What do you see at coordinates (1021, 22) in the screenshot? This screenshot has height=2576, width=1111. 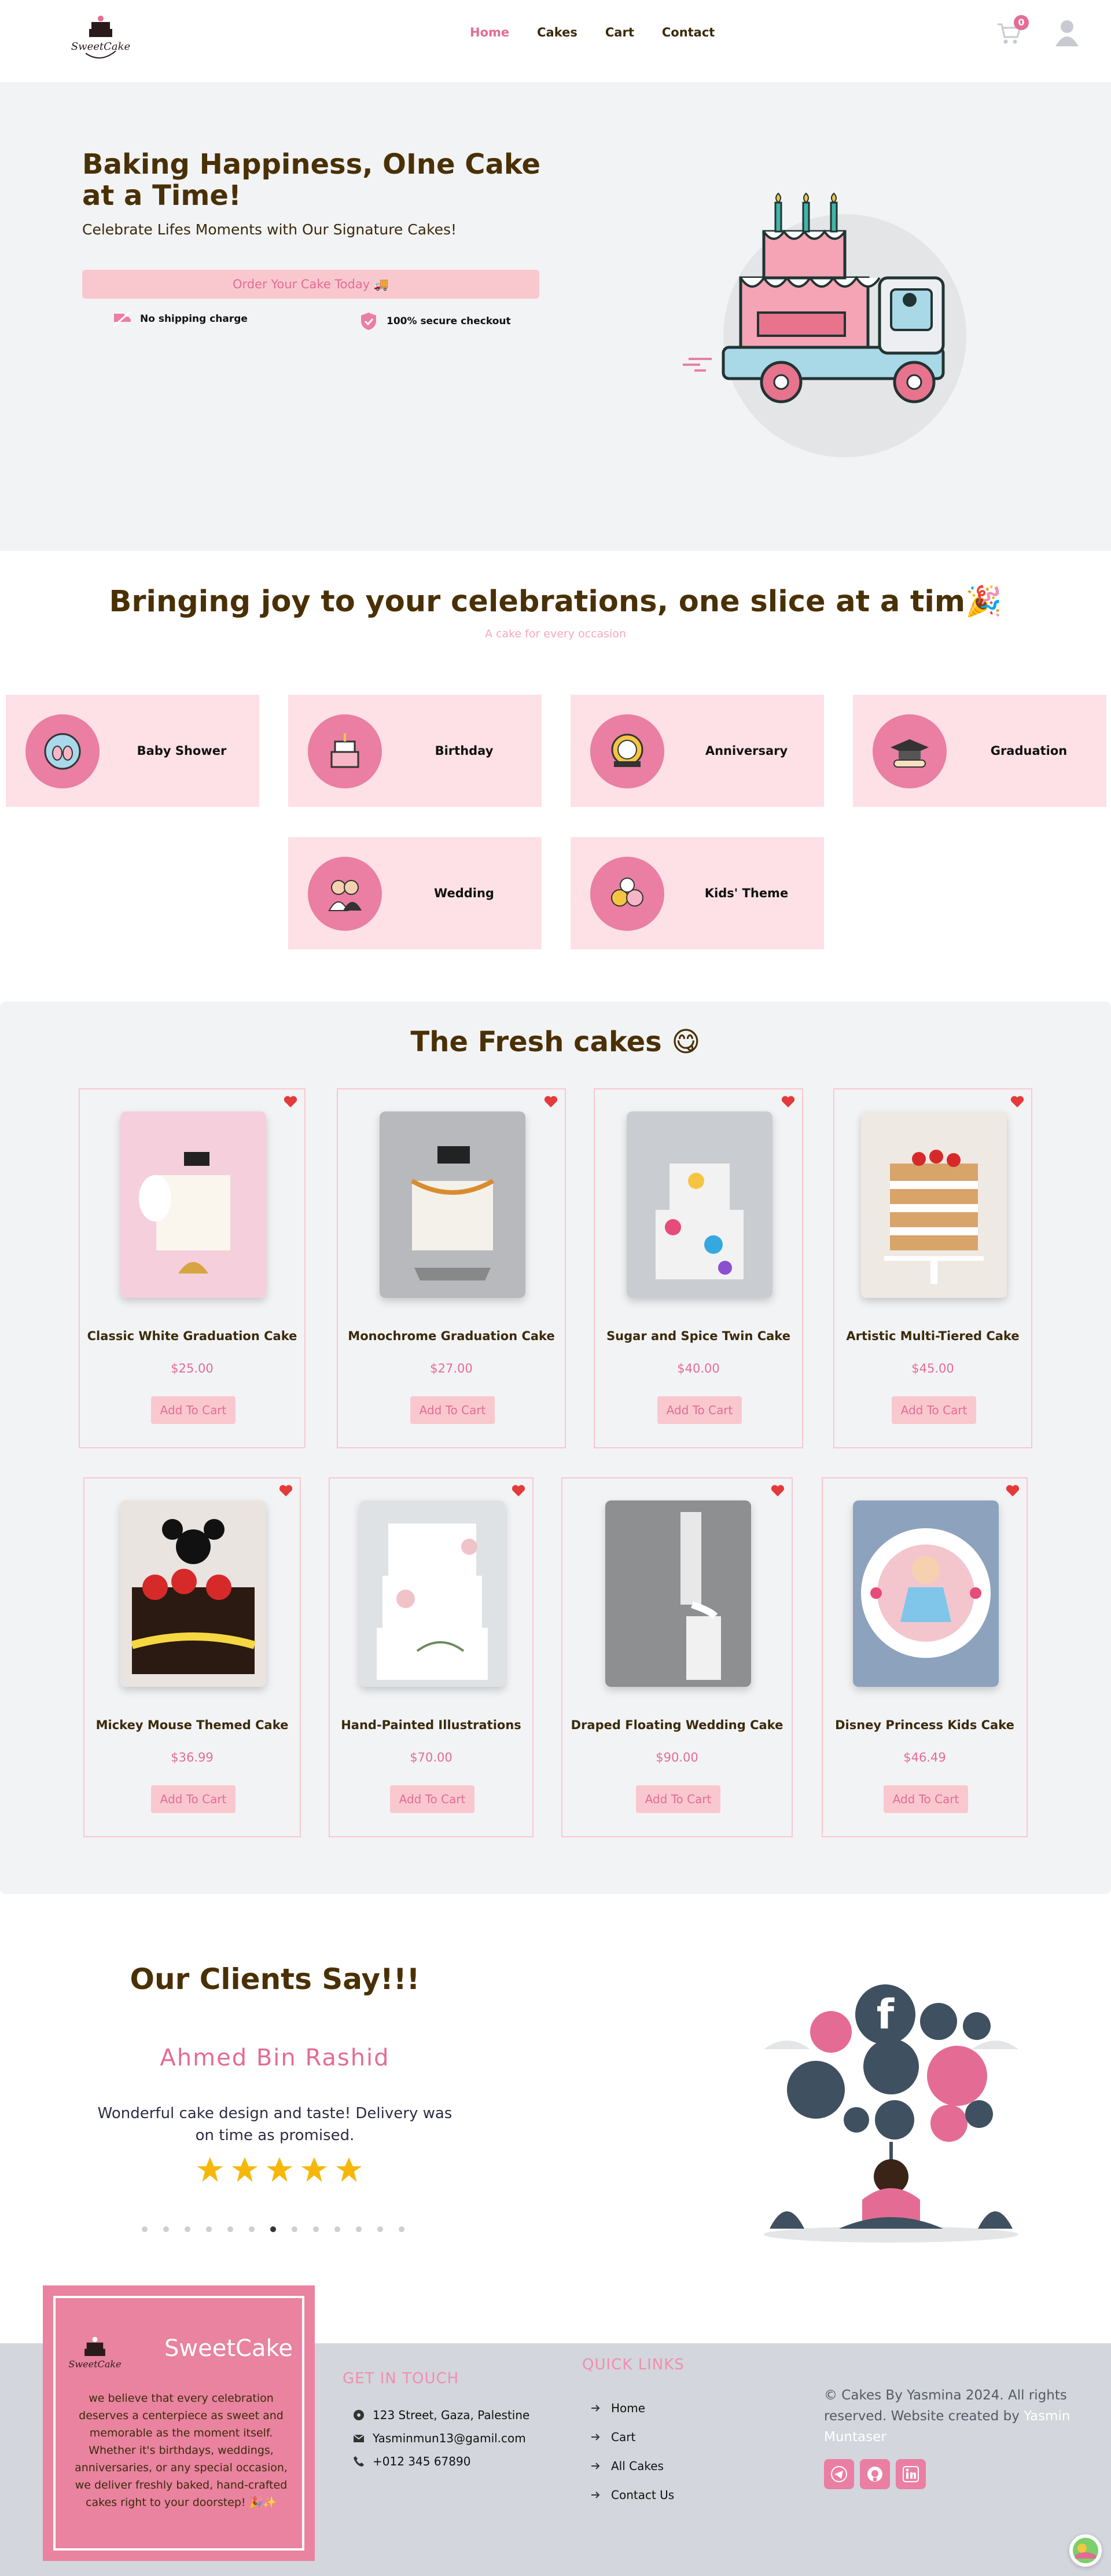 I see `cart-count-badge: 0` at bounding box center [1021, 22].